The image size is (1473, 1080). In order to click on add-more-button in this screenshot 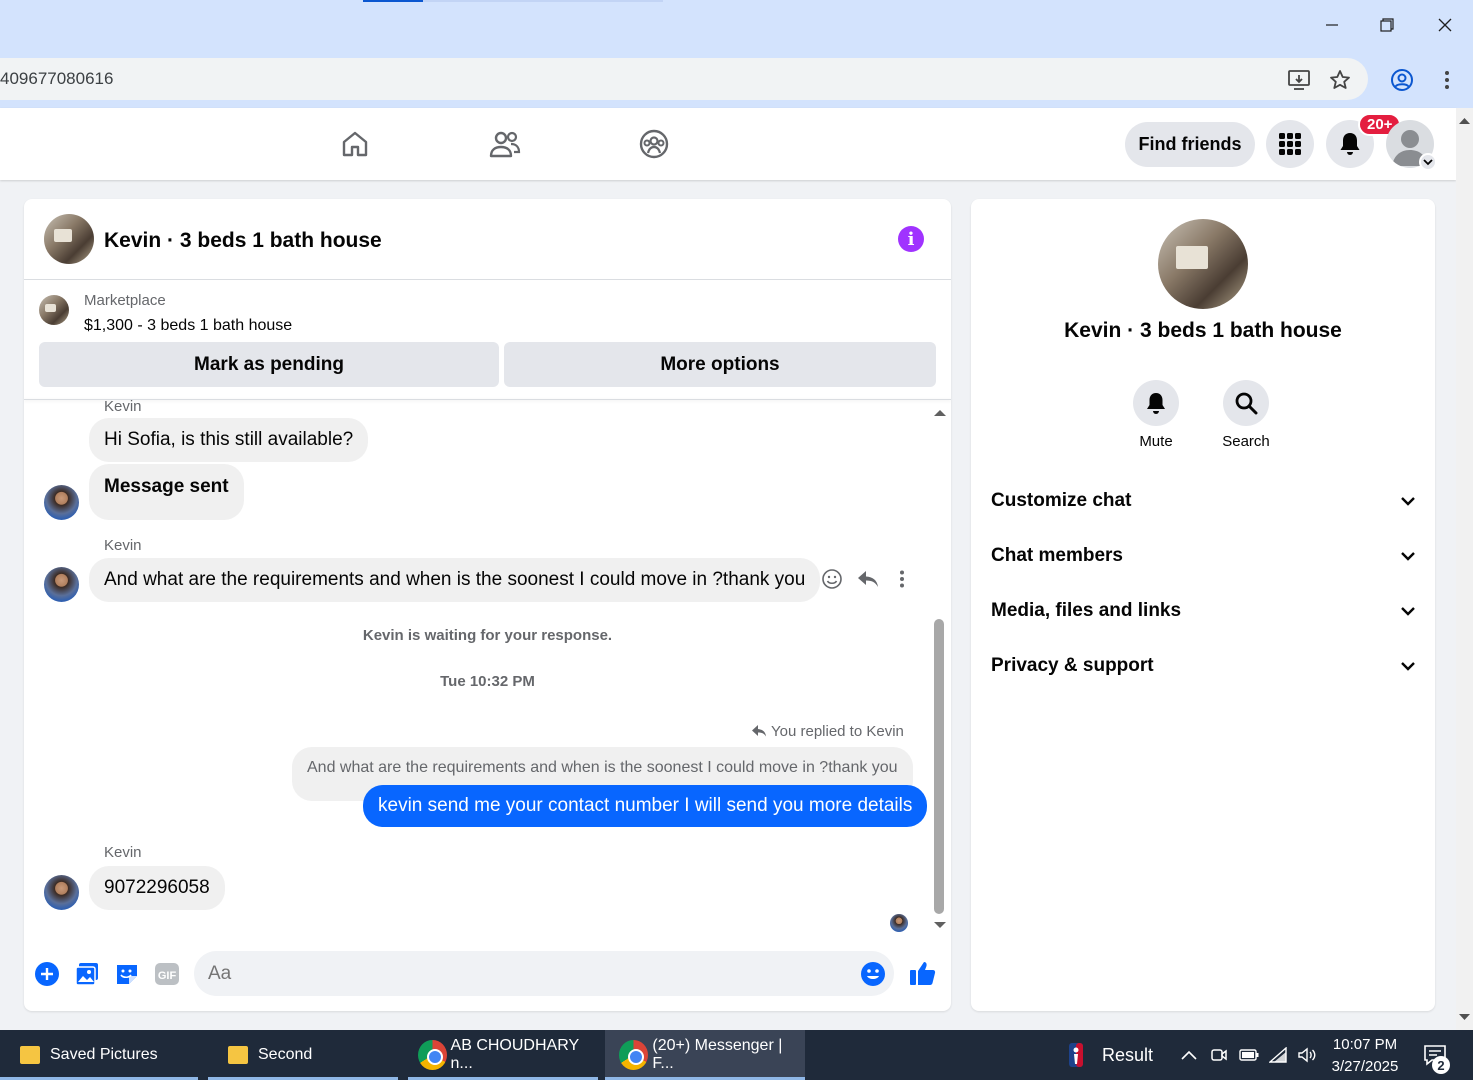, I will do `click(47, 974)`.